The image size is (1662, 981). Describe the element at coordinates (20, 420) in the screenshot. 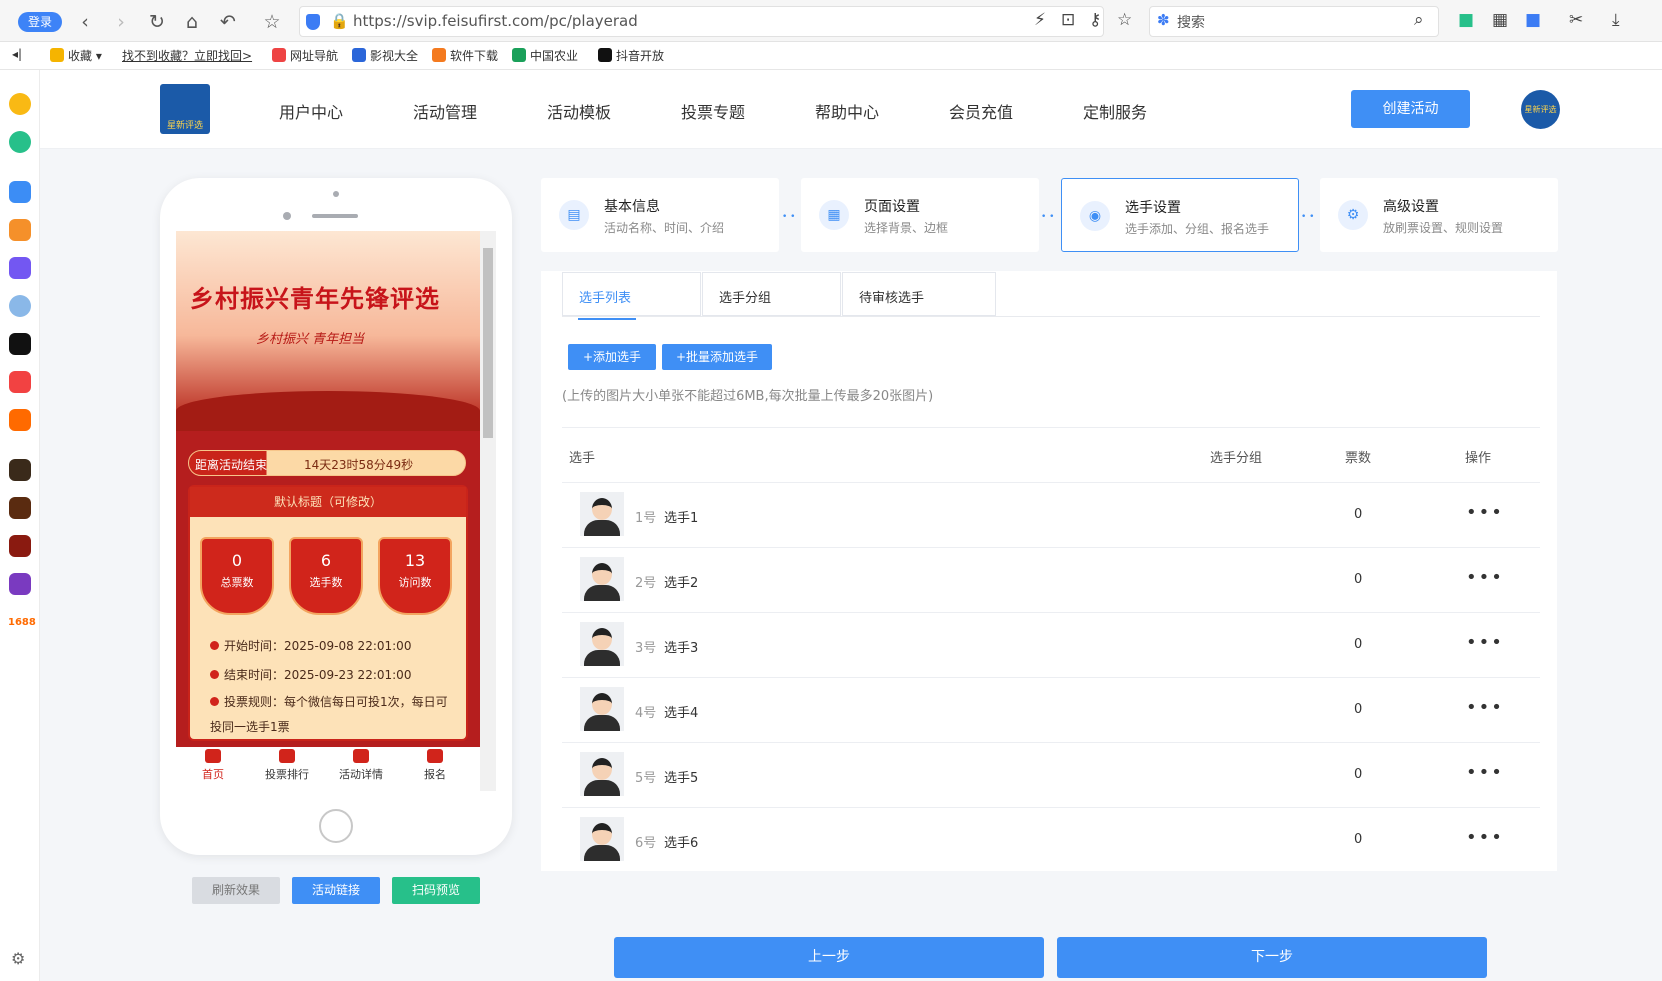

I see `taobao-app-icon` at that location.